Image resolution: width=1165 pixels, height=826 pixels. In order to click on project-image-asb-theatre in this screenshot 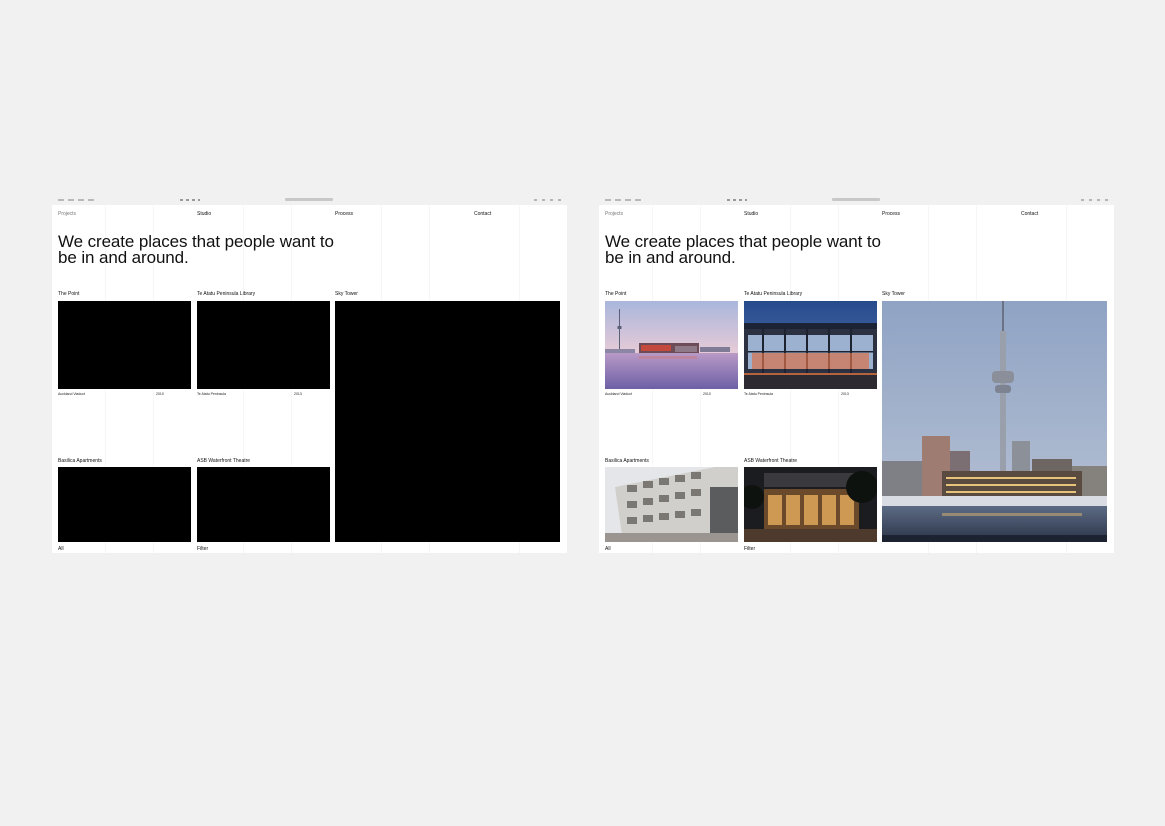, I will do `click(810, 504)`.